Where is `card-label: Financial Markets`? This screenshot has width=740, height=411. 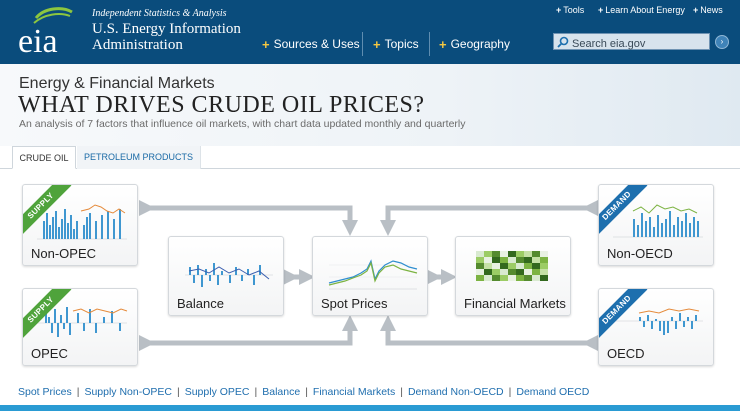 card-label: Financial Markets is located at coordinates (515, 303).